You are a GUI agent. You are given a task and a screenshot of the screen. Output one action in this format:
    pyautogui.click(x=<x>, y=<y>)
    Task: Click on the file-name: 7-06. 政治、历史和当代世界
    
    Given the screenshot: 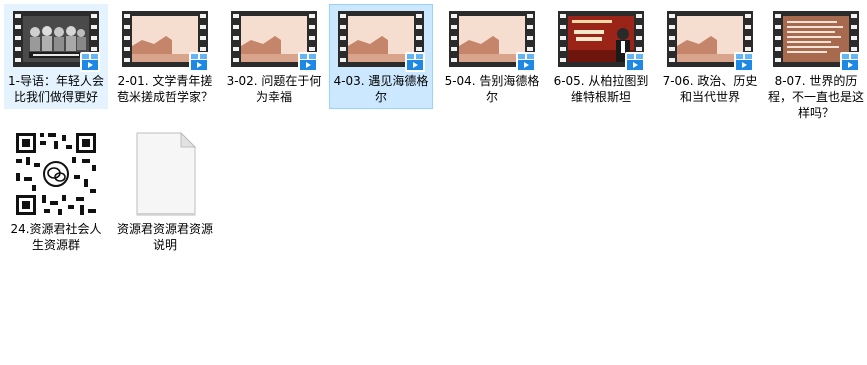 What is the action you would take?
    pyautogui.click(x=710, y=89)
    